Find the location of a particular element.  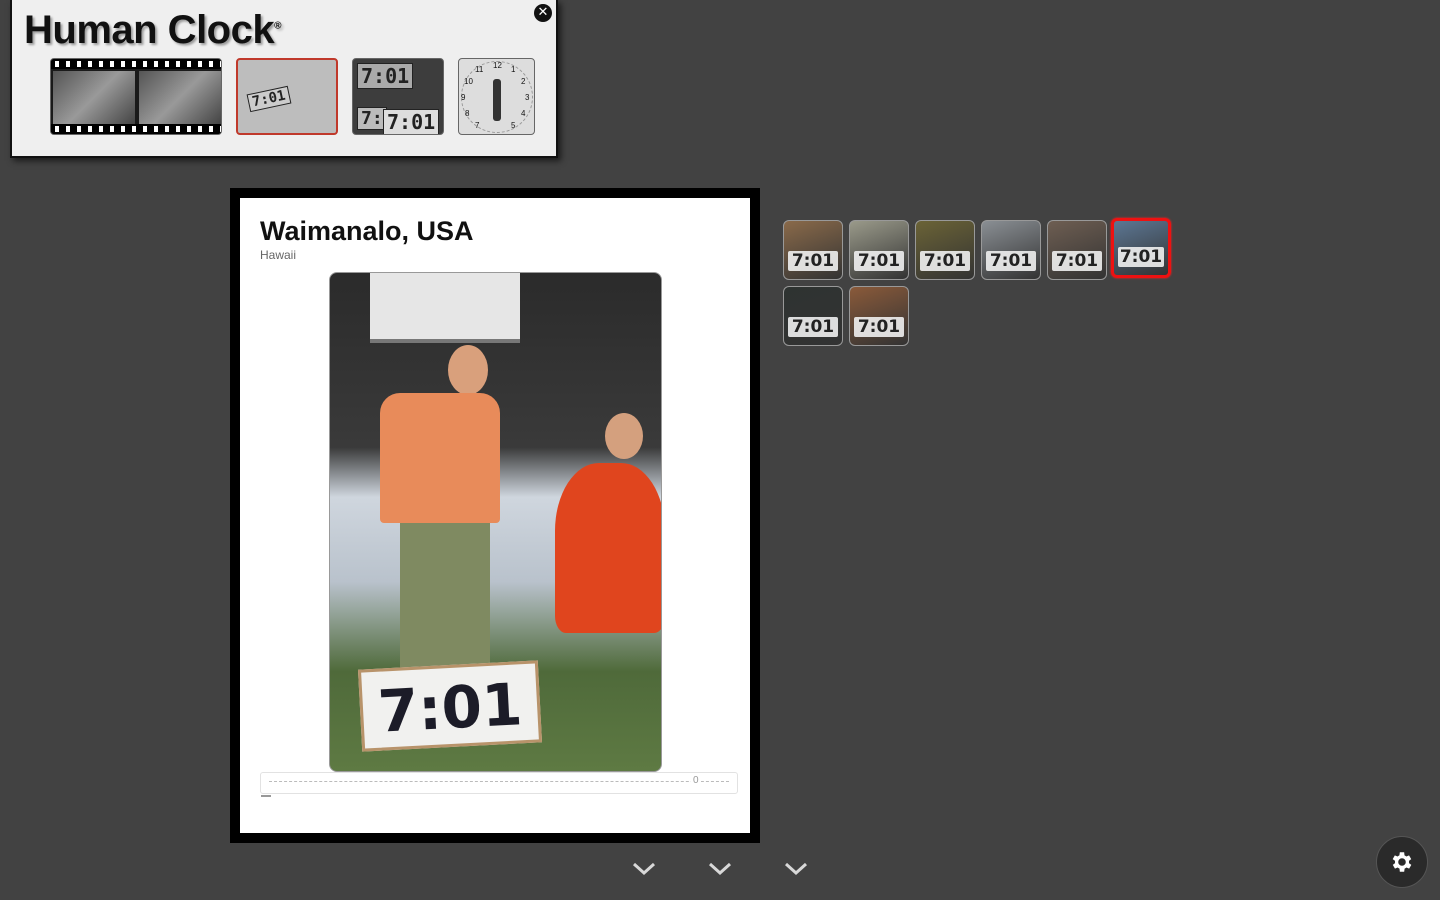

photo-thumb-label: 7:01 is located at coordinates (269, 99).